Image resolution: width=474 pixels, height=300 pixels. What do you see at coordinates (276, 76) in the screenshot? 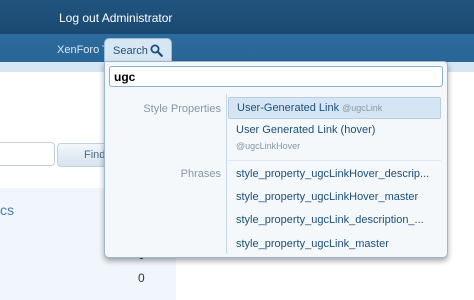
I see `search-input` at bounding box center [276, 76].